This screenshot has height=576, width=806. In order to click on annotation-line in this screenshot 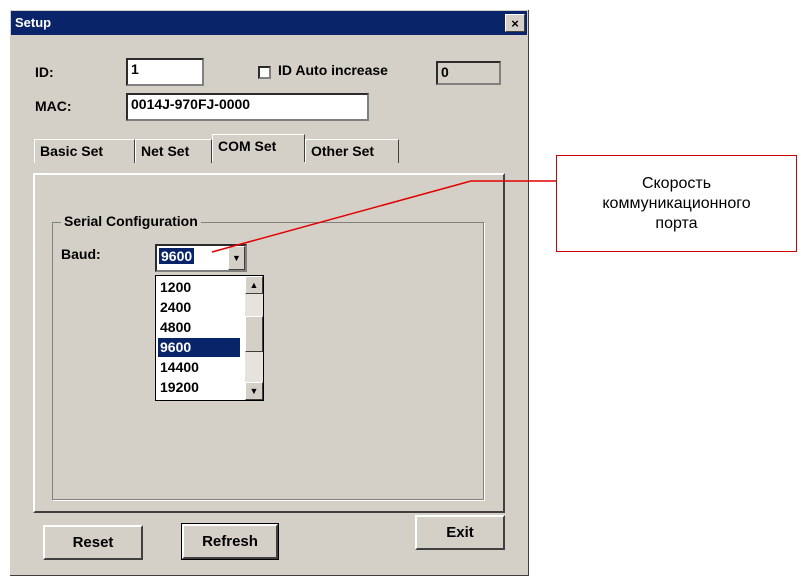, I will do `click(383, 216)`.